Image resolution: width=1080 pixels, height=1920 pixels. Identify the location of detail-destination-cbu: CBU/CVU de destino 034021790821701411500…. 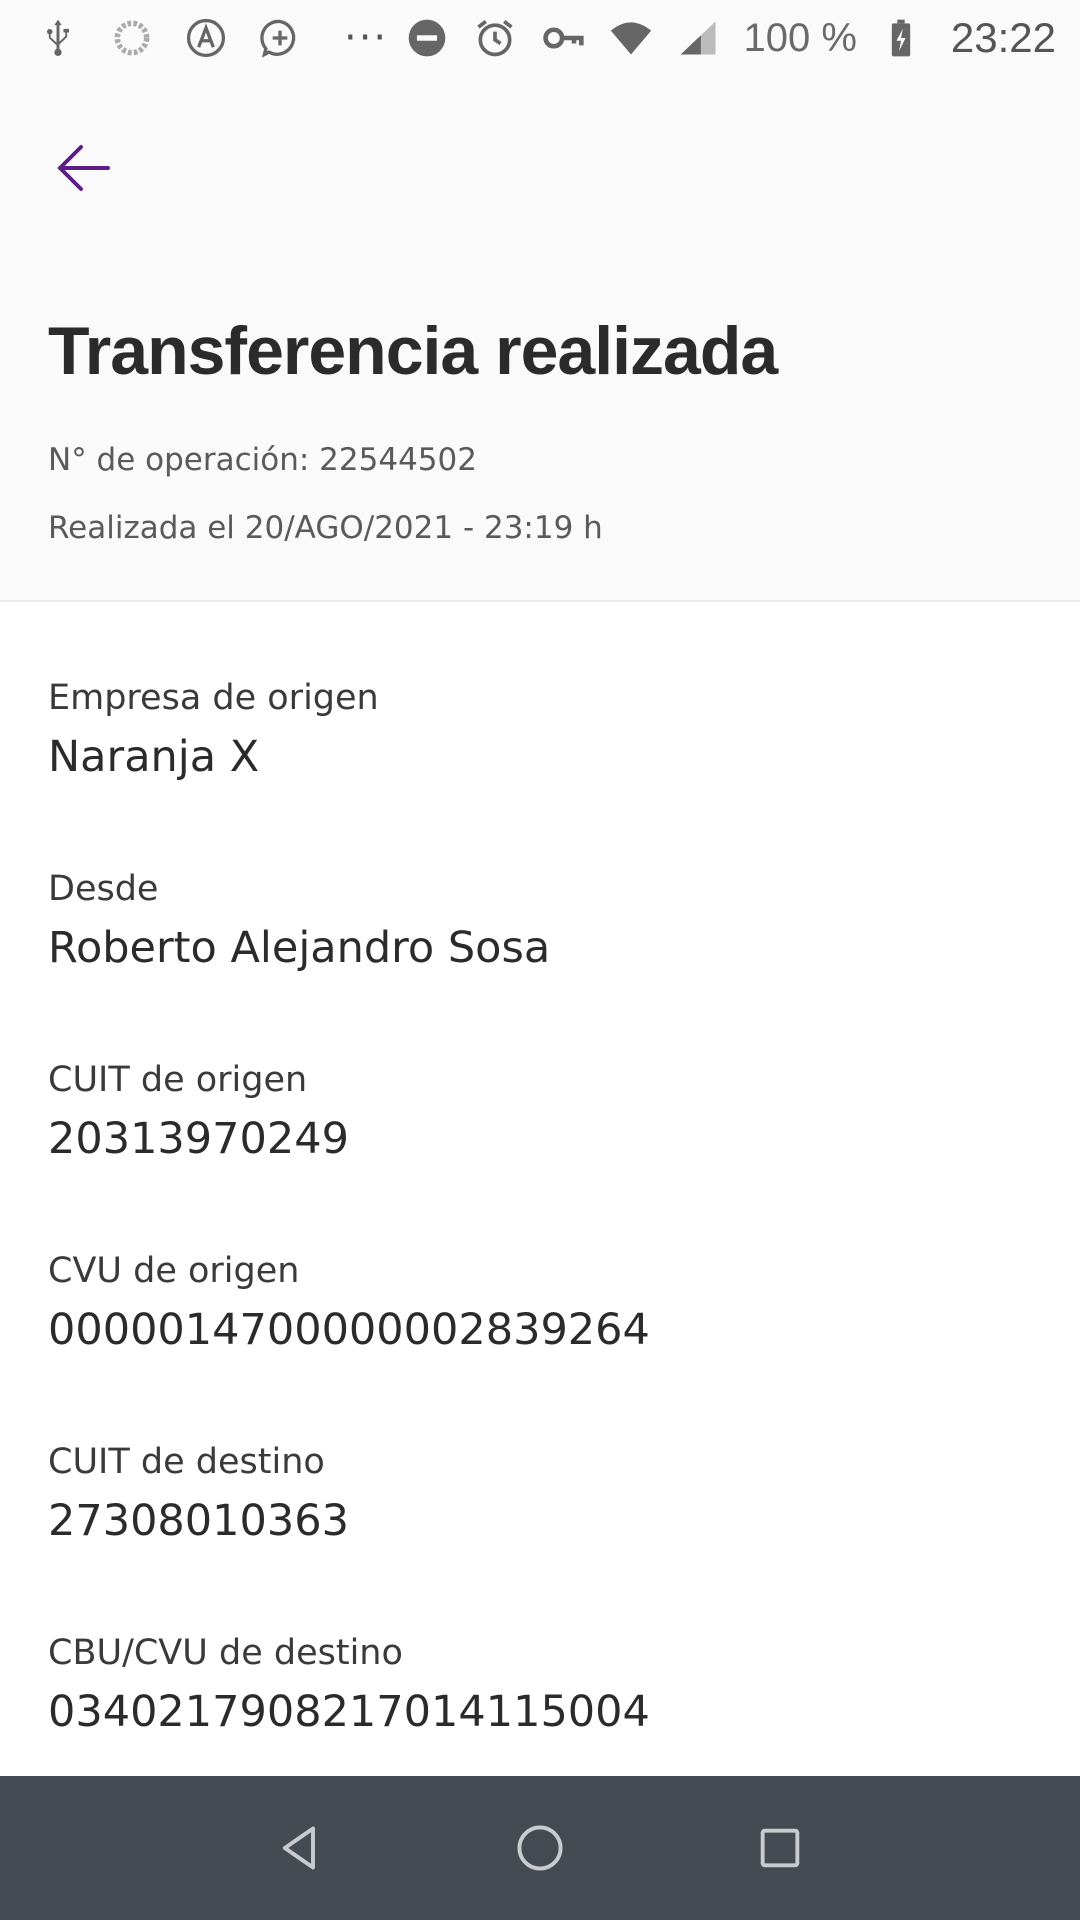
(349, 1685).